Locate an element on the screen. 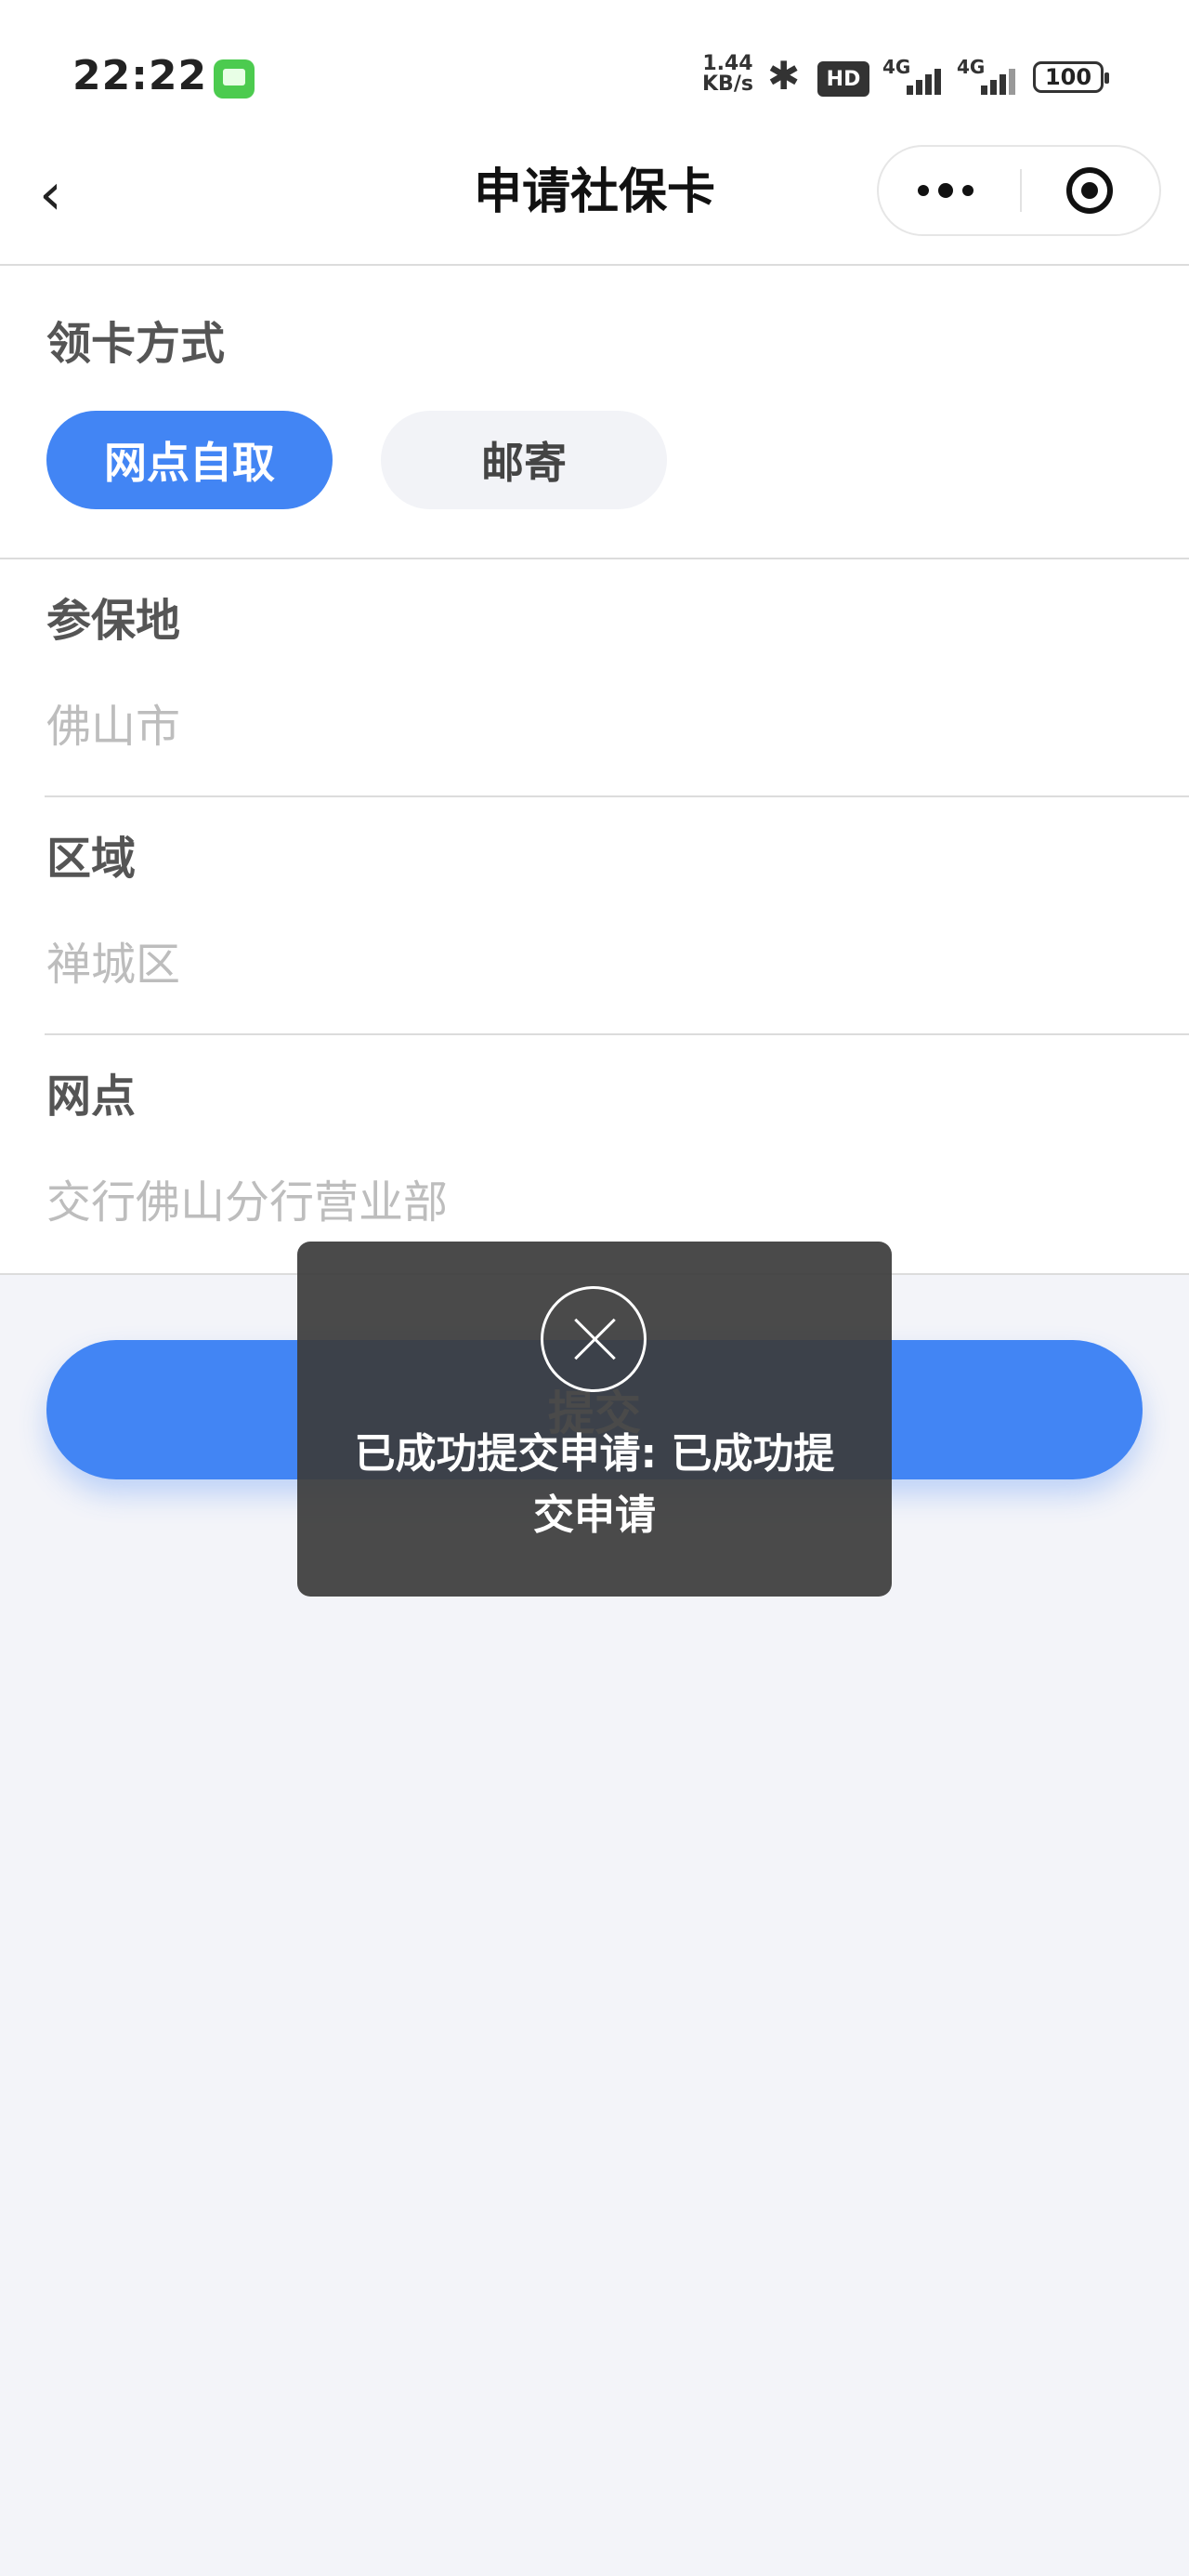 The width and height of the screenshot is (1189, 2576). field-label: 网点 is located at coordinates (91, 1097).